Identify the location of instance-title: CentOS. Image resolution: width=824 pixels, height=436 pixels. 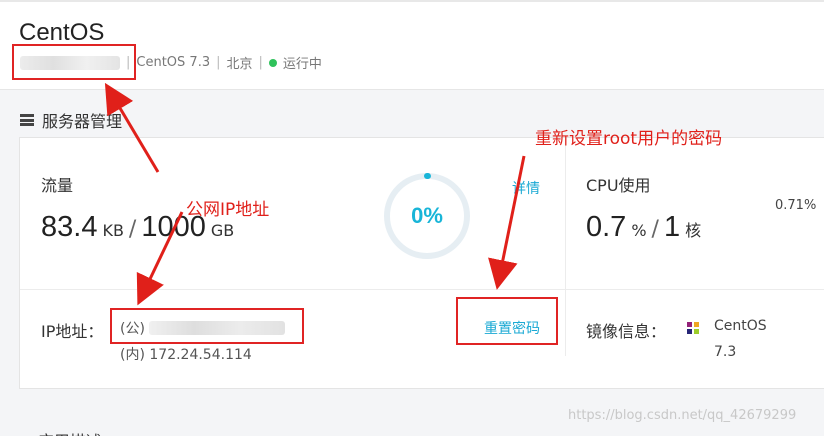
(62, 32).